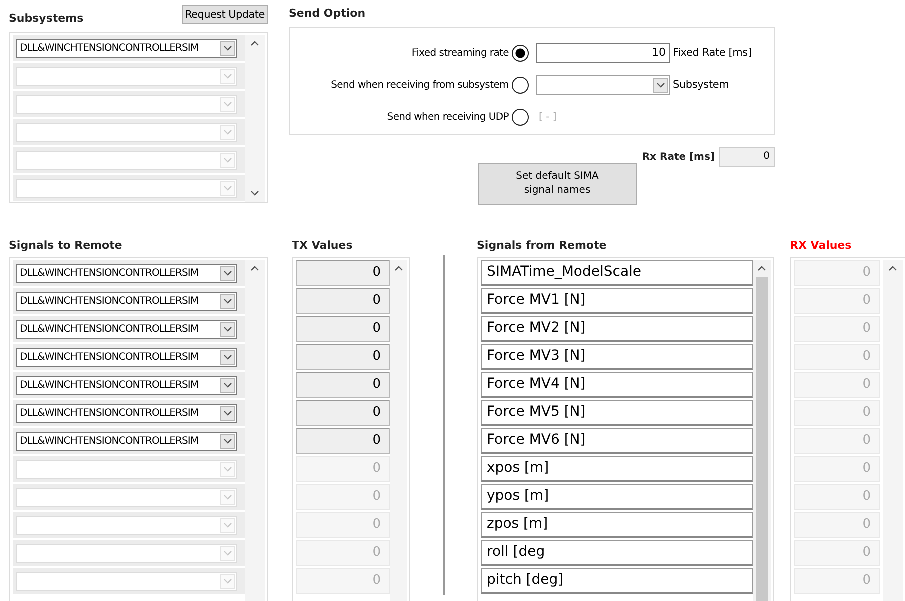 The image size is (905, 601). I want to click on section-title: Subsystems, so click(46, 19).